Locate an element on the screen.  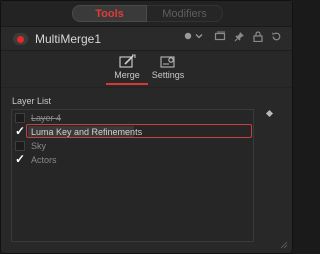
list-item: Layer 4 is located at coordinates (132, 118).